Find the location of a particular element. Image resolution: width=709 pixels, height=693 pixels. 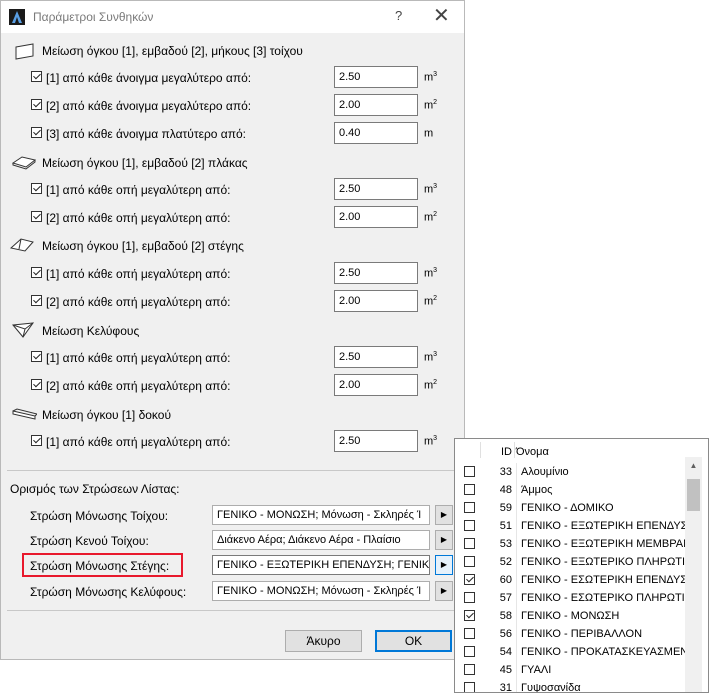

wall-icon is located at coordinates (24, 51).